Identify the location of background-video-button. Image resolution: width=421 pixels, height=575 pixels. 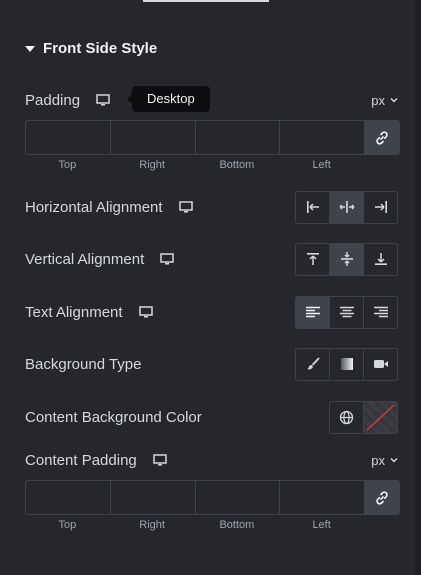
(380, 364).